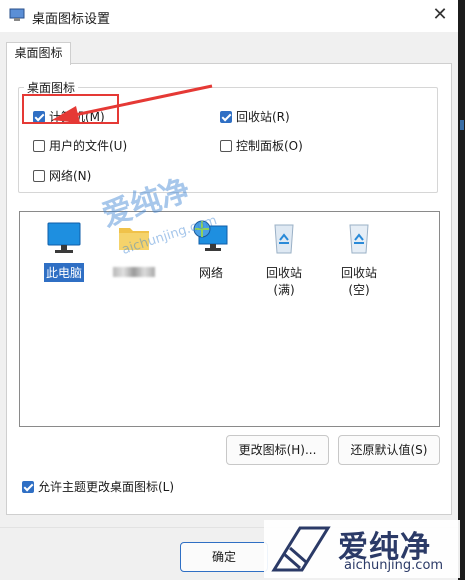  Describe the element at coordinates (389, 450) in the screenshot. I see `restore-default-button: 还原默认值(S)` at that location.